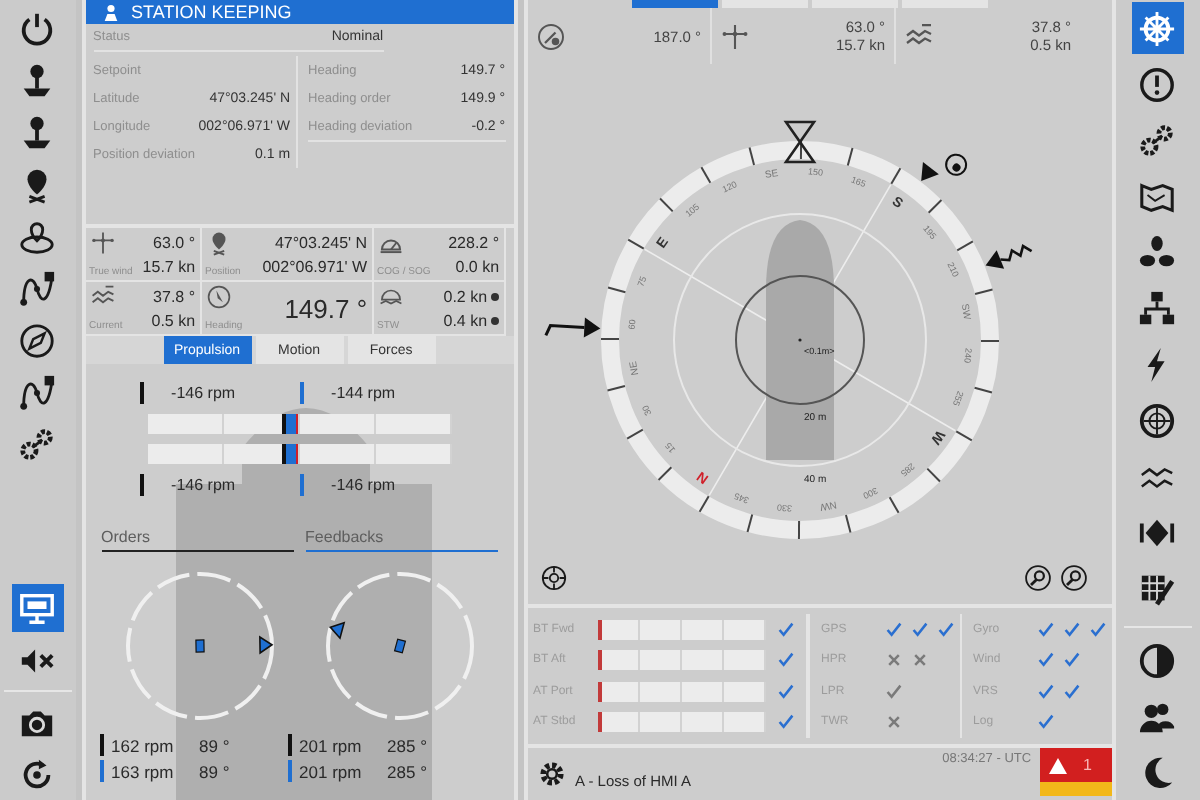  What do you see at coordinates (363, 392) in the screenshot?
I see `rpm-reading: -144 rpm` at bounding box center [363, 392].